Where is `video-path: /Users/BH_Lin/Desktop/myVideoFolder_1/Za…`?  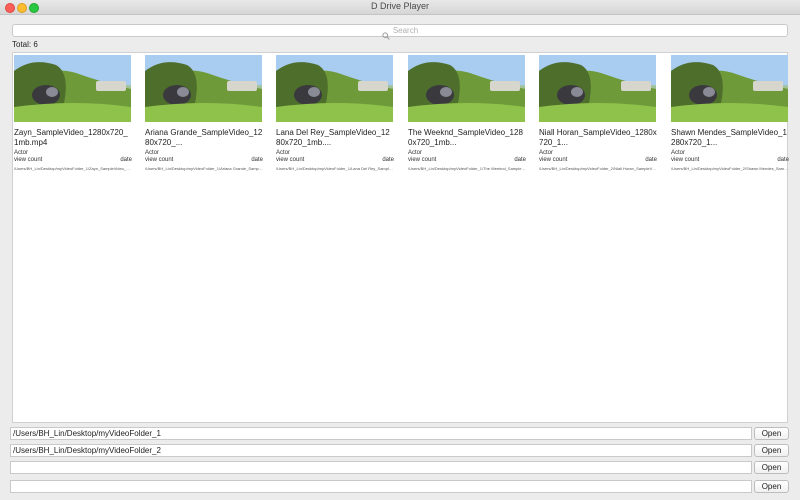
video-path: /Users/BH_Lin/Desktop/myVideoFolder_1/Za… is located at coordinates (73, 168).